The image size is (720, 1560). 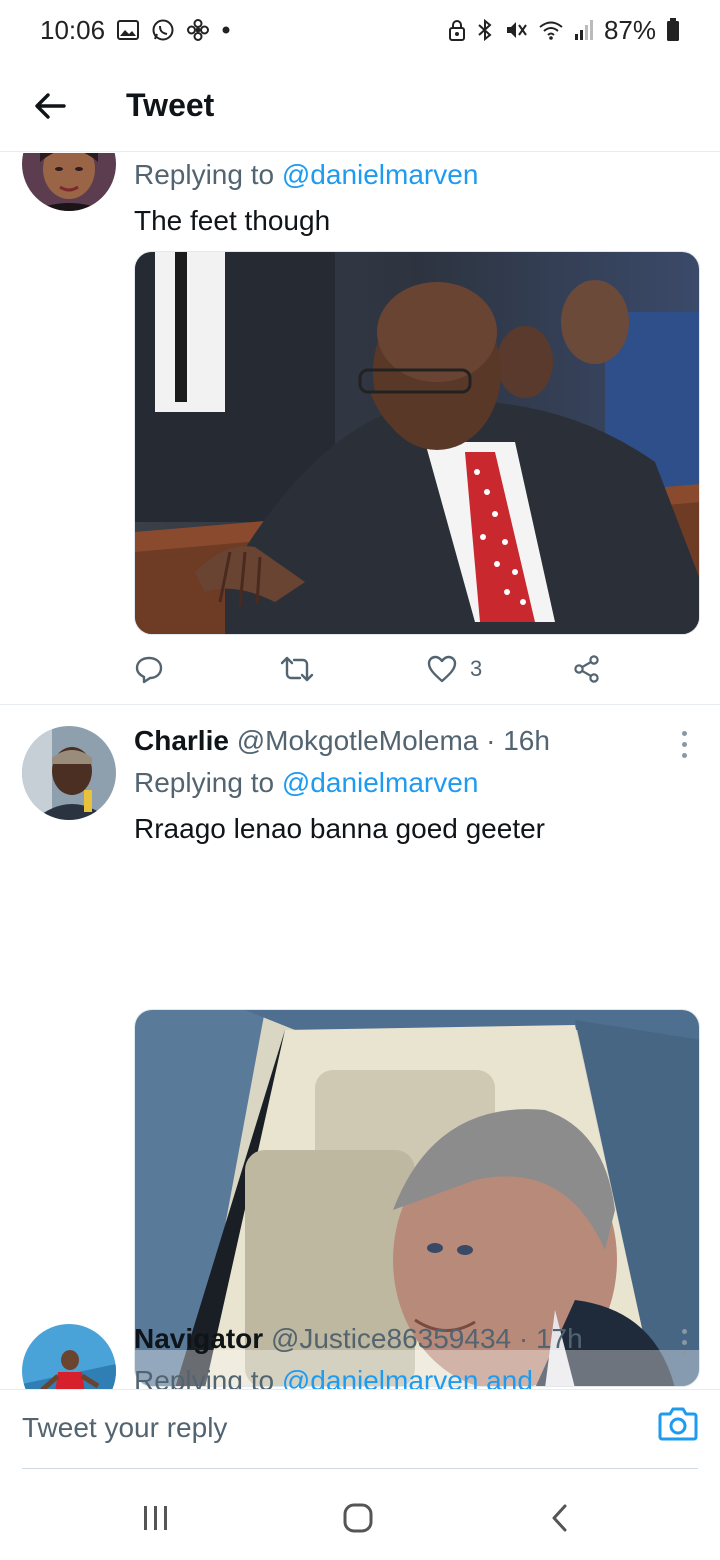 I want to click on tweet-meta: Navigator @Justice86359434 · 17h, so click(x=417, y=1339).